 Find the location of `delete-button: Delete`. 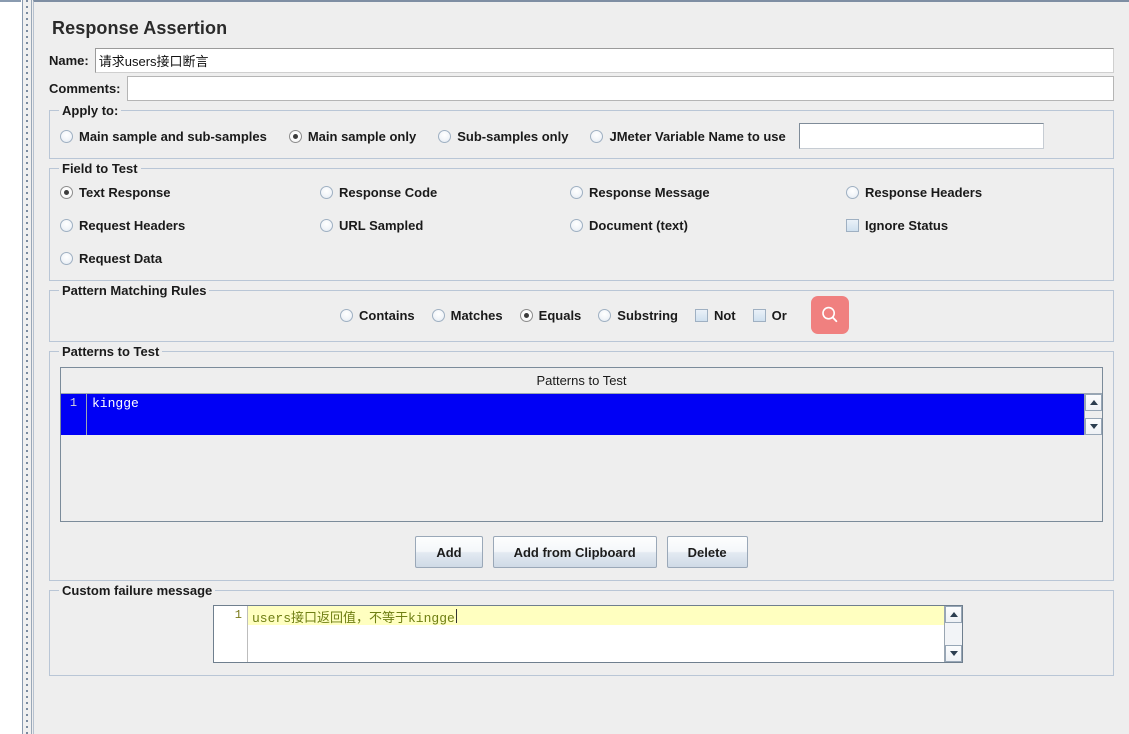

delete-button: Delete is located at coordinates (707, 552).